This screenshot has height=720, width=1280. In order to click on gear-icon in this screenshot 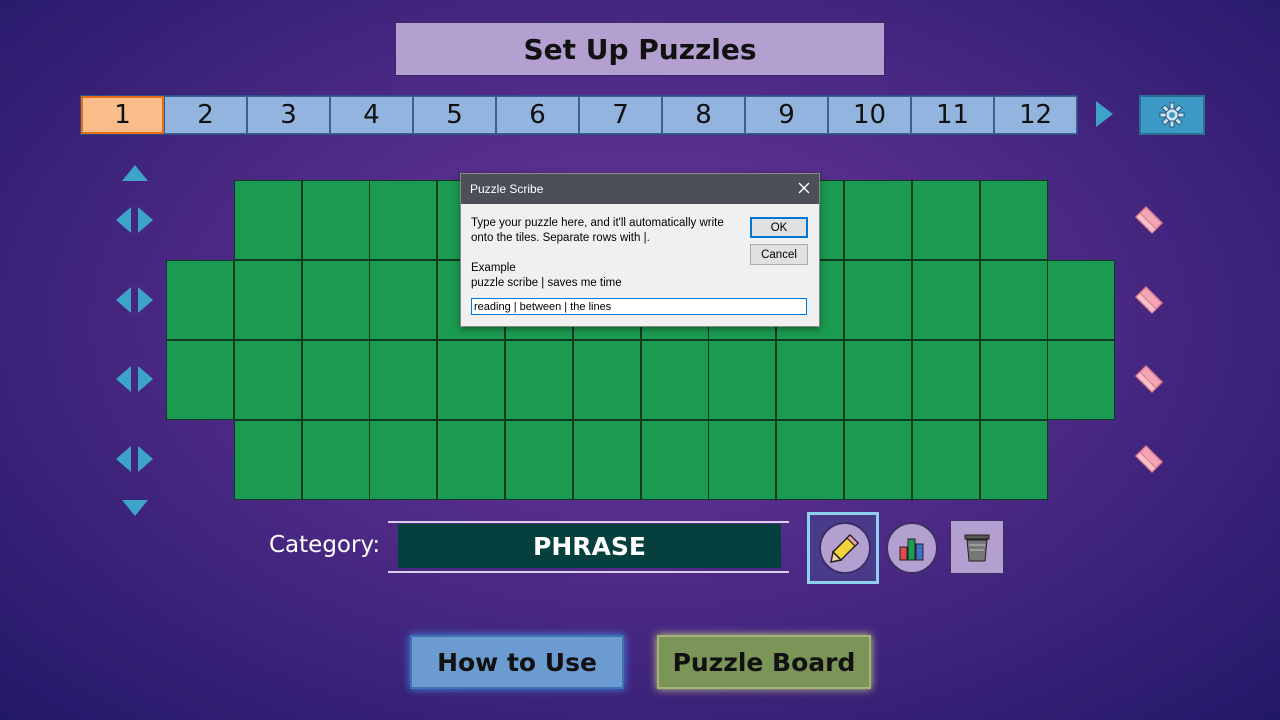, I will do `click(1172, 115)`.